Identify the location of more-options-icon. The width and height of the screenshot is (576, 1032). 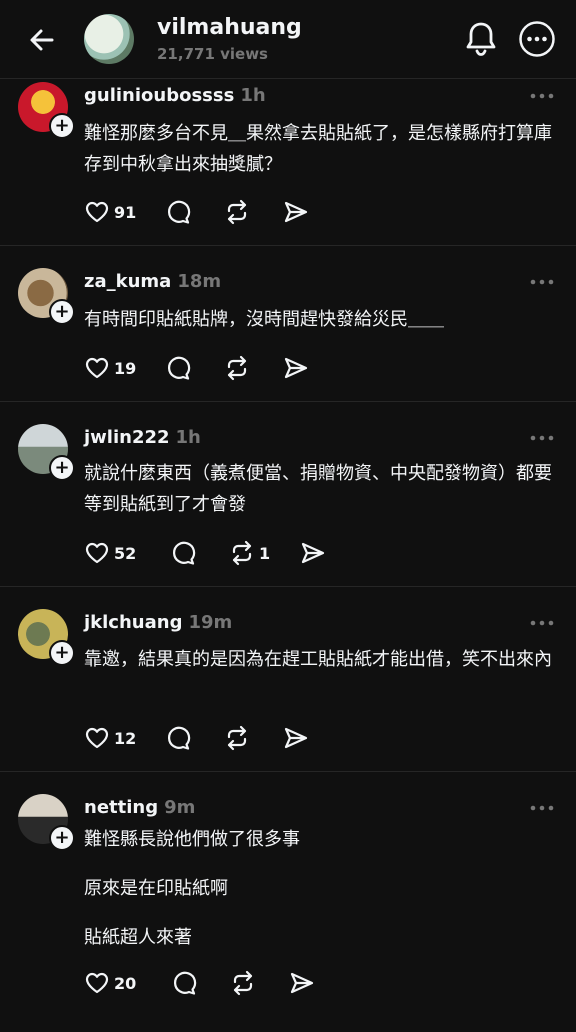
(537, 39).